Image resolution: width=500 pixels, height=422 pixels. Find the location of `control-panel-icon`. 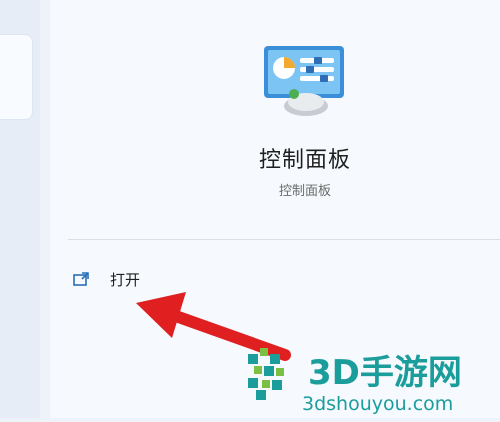

control-panel-icon is located at coordinates (305, 80).